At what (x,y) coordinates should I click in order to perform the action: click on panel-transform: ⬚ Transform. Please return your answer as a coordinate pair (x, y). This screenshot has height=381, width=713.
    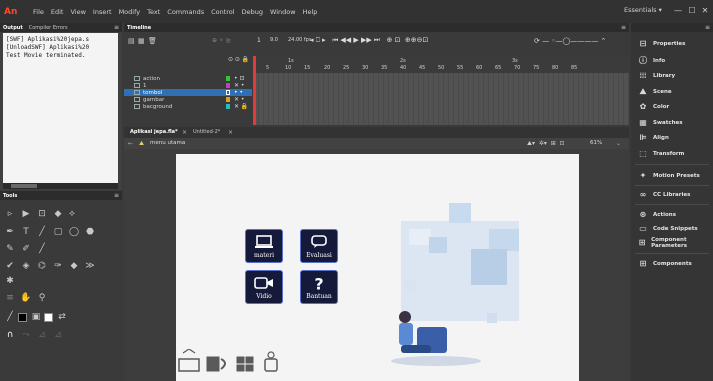
    Looking at the image, I should click on (672, 154).